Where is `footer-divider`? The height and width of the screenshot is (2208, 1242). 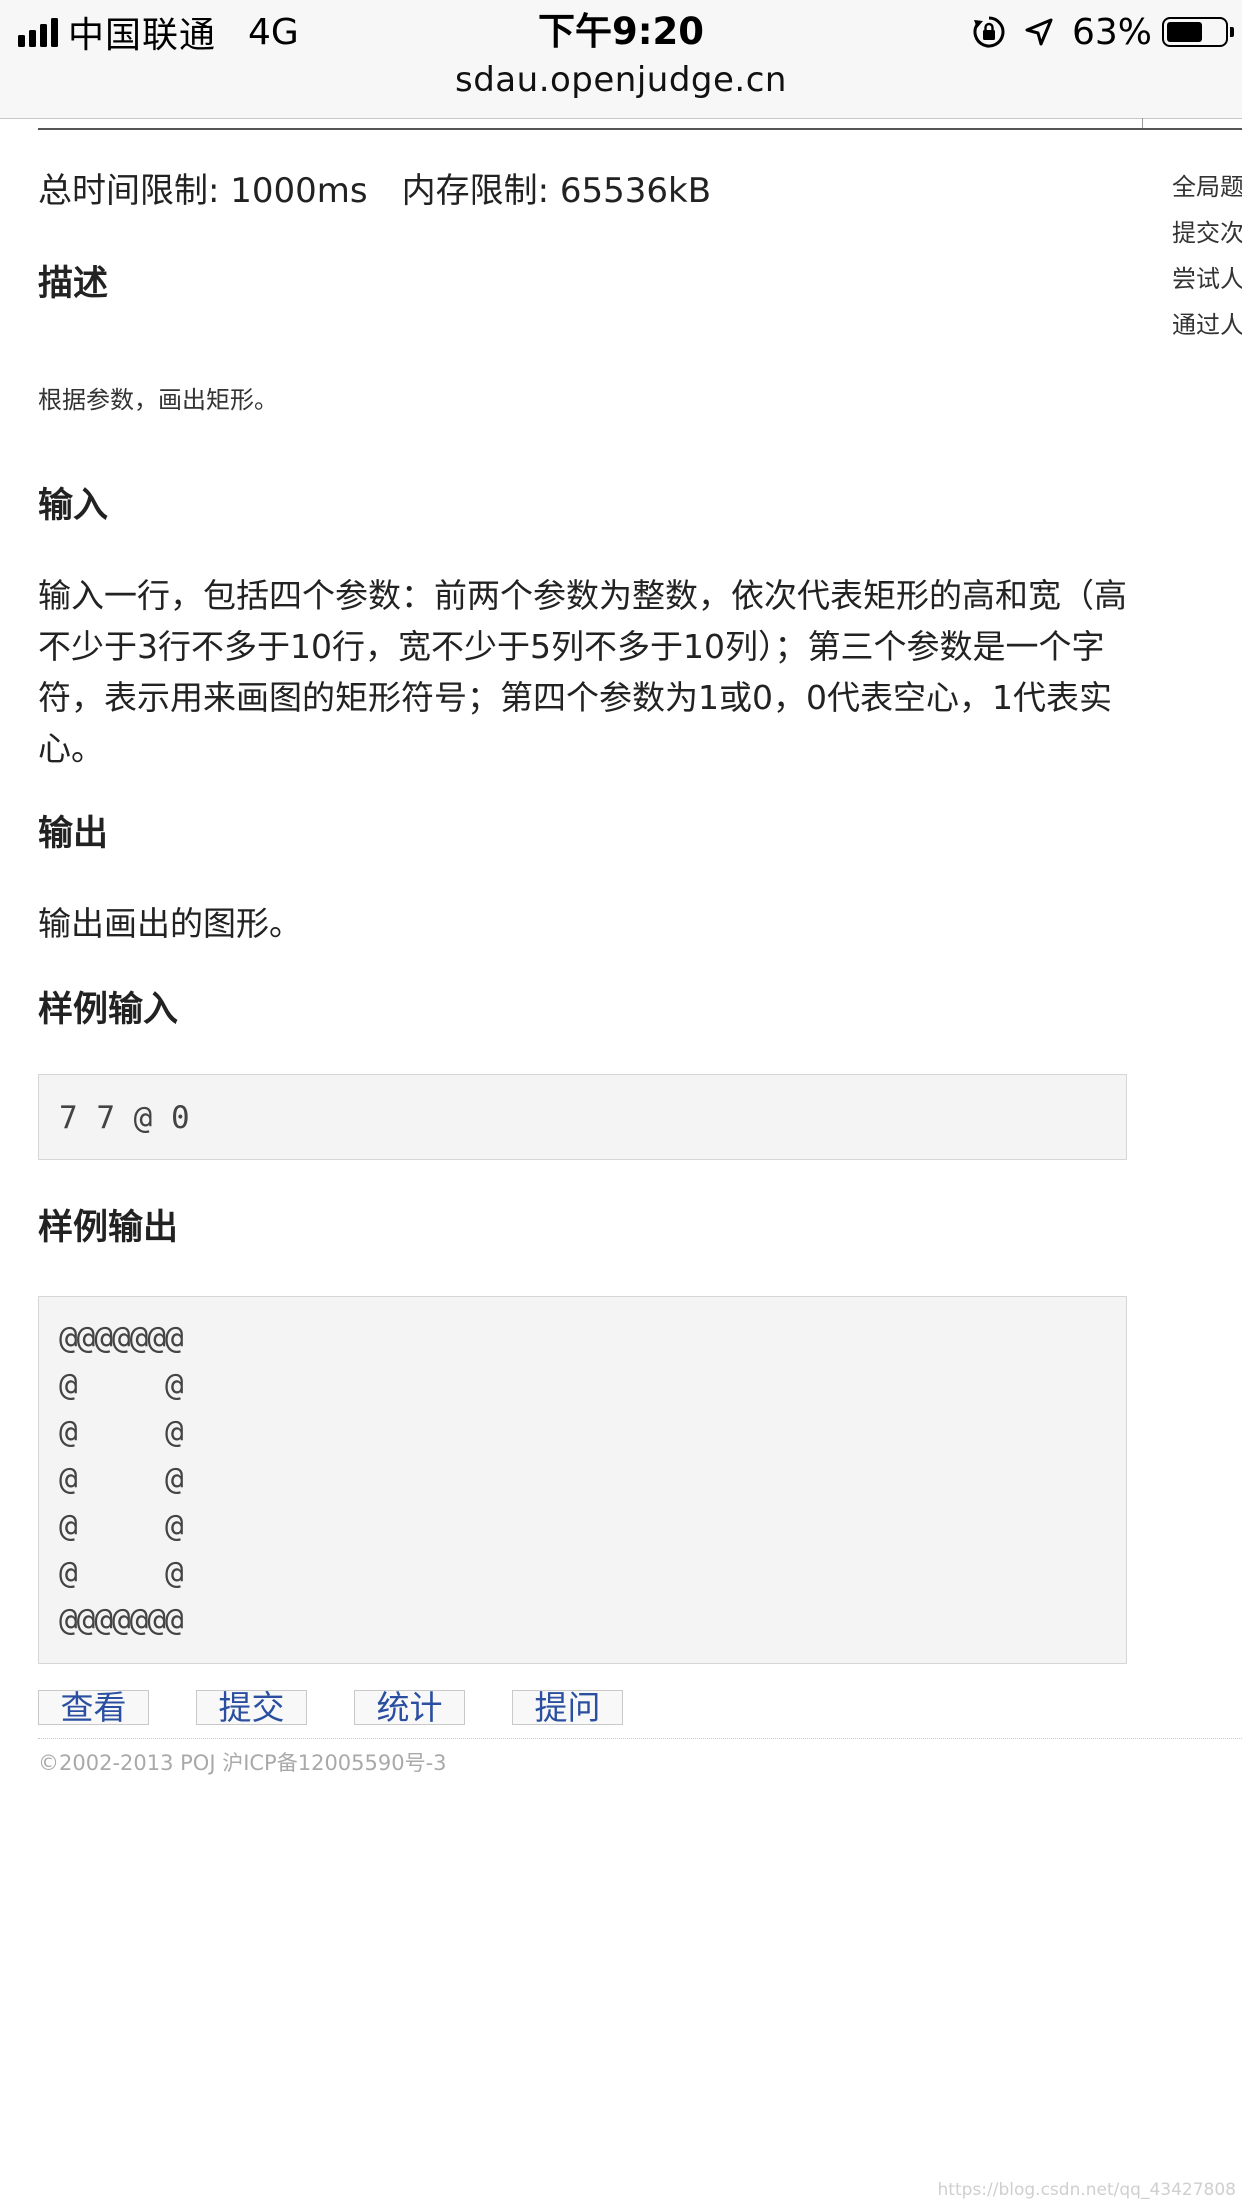
footer-divider is located at coordinates (640, 1738).